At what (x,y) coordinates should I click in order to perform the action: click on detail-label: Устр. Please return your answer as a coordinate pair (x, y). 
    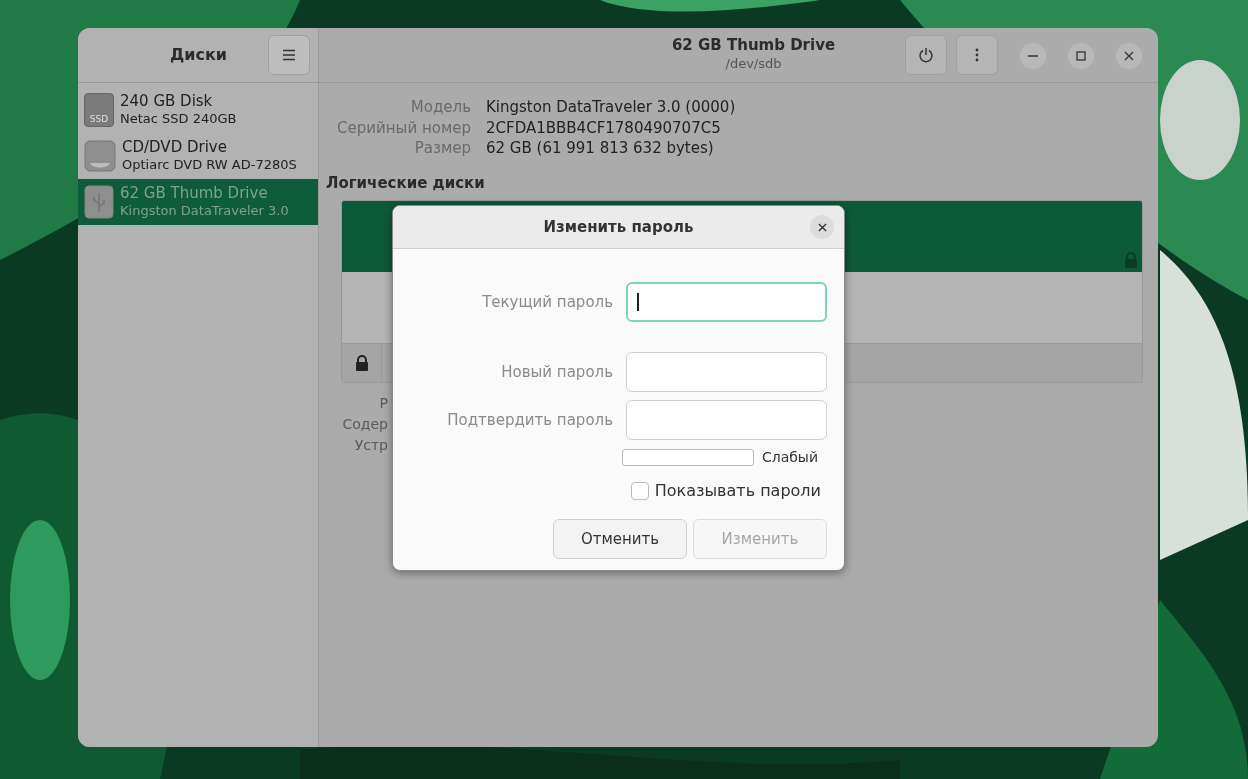
    Looking at the image, I should click on (371, 445).